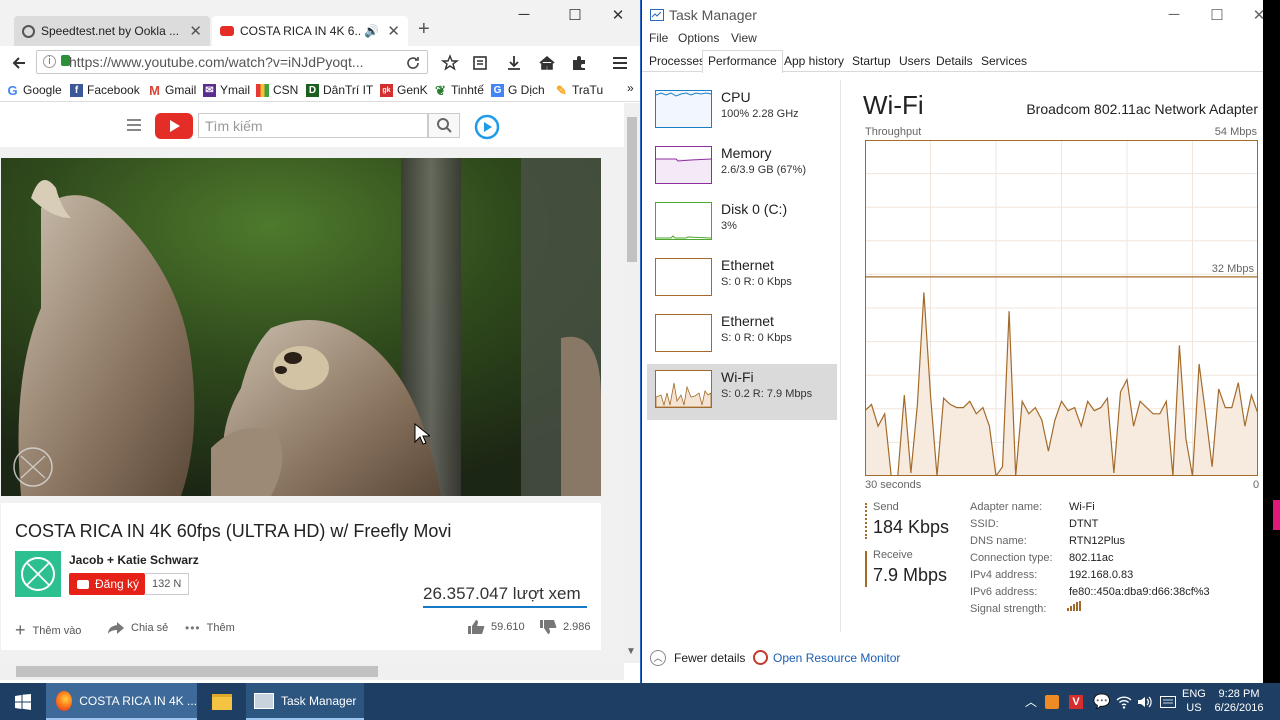 This screenshot has height=720, width=1280. What do you see at coordinates (697, 658) in the screenshot?
I see `fewer-details-button: ︿ Fewer details` at bounding box center [697, 658].